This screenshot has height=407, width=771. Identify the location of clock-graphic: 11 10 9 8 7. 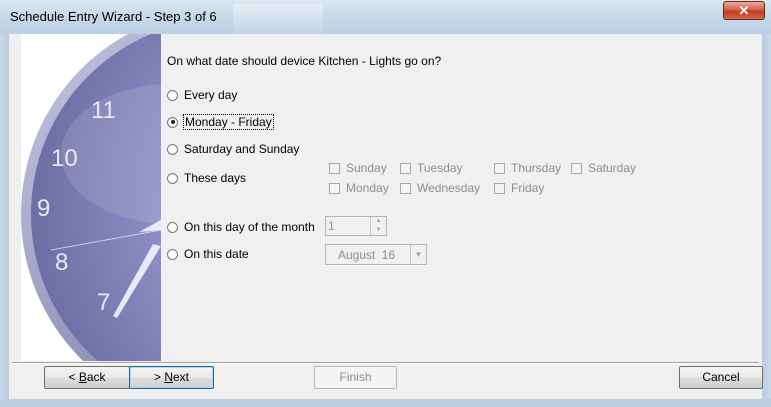
(91, 197).